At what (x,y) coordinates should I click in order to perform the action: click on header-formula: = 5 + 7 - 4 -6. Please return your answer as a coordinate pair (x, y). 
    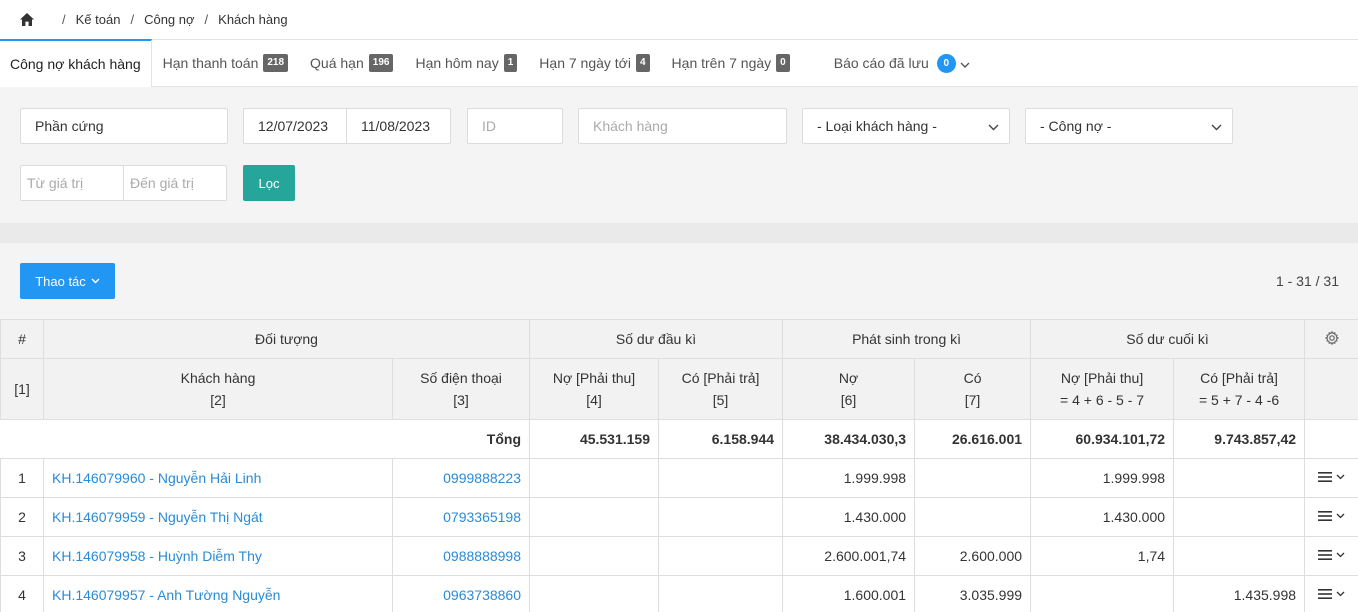
    Looking at the image, I should click on (1239, 400).